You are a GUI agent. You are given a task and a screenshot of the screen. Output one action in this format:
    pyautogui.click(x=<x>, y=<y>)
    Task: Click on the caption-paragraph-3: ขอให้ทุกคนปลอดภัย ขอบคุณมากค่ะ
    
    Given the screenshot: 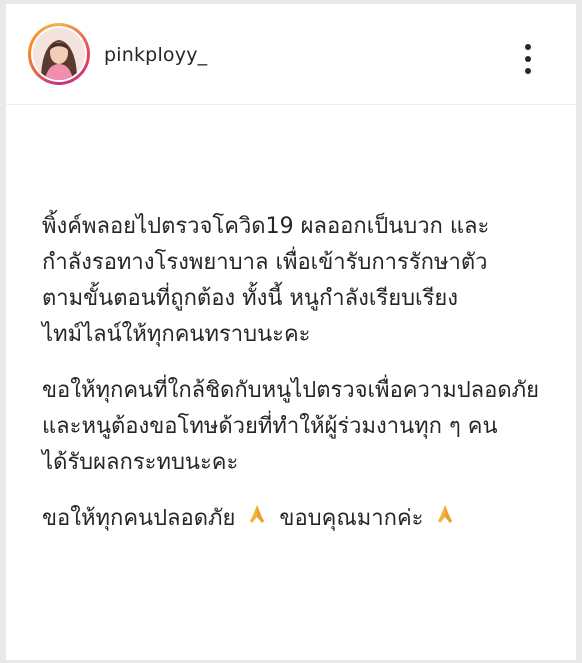 What is the action you would take?
    pyautogui.click(x=302, y=519)
    